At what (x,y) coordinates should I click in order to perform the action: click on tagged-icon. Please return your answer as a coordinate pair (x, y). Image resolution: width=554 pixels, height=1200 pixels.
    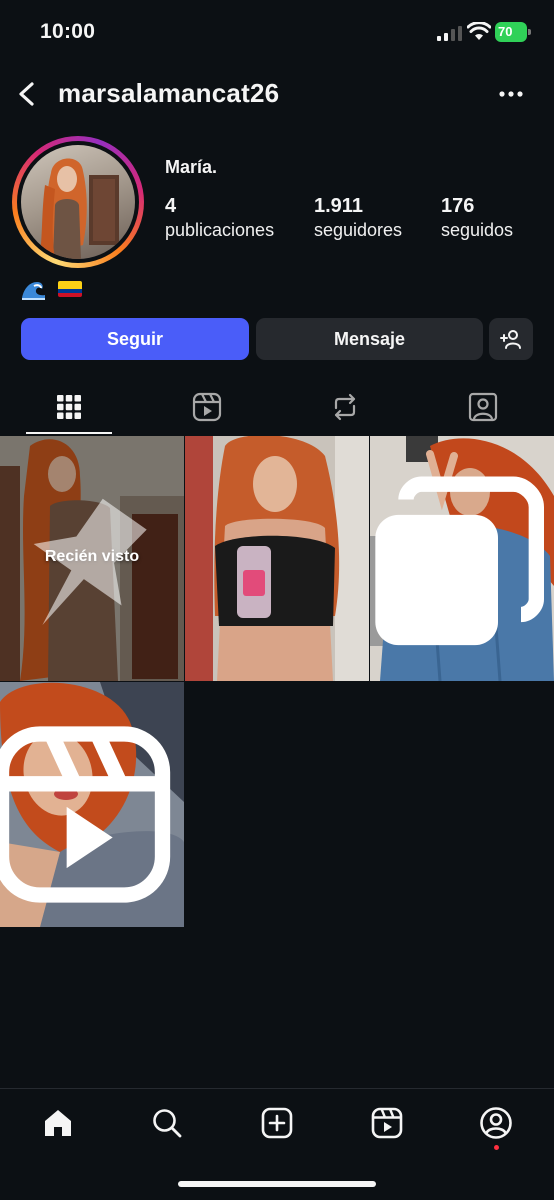
    Looking at the image, I should click on (483, 407).